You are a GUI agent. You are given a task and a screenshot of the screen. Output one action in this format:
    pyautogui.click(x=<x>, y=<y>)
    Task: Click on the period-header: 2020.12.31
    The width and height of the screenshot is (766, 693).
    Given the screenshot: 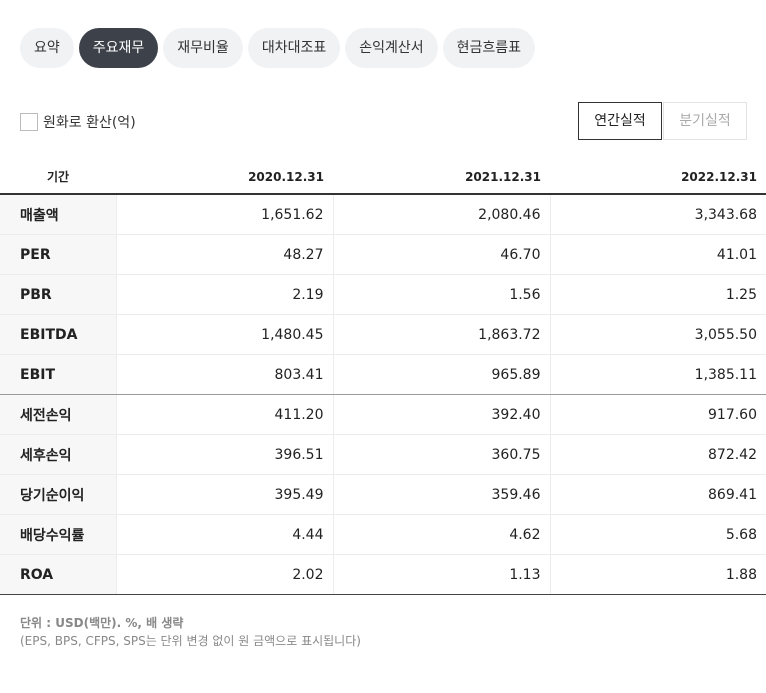 What is the action you would take?
    pyautogui.click(x=224, y=177)
    